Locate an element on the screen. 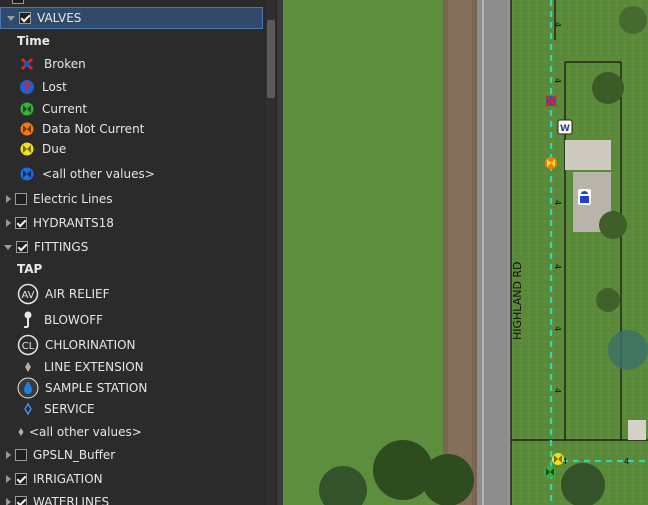  layer-row-fittings: FITTINGS is located at coordinates (46, 247).